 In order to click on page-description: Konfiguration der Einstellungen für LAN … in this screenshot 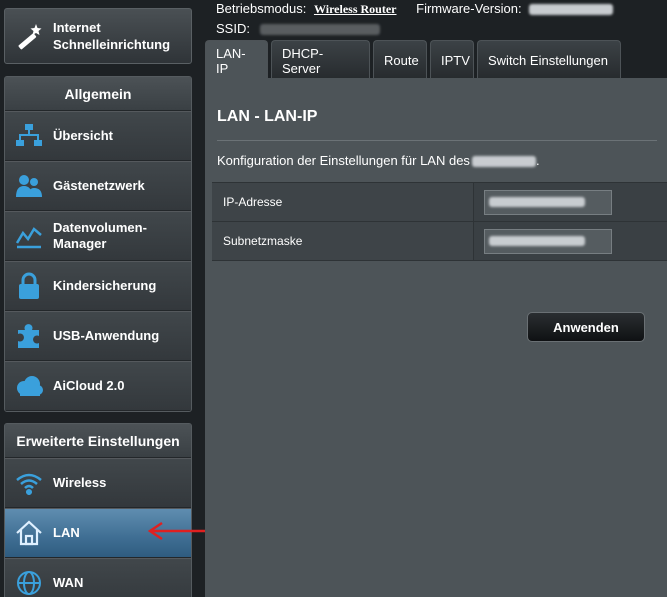, I will do `click(378, 160)`.